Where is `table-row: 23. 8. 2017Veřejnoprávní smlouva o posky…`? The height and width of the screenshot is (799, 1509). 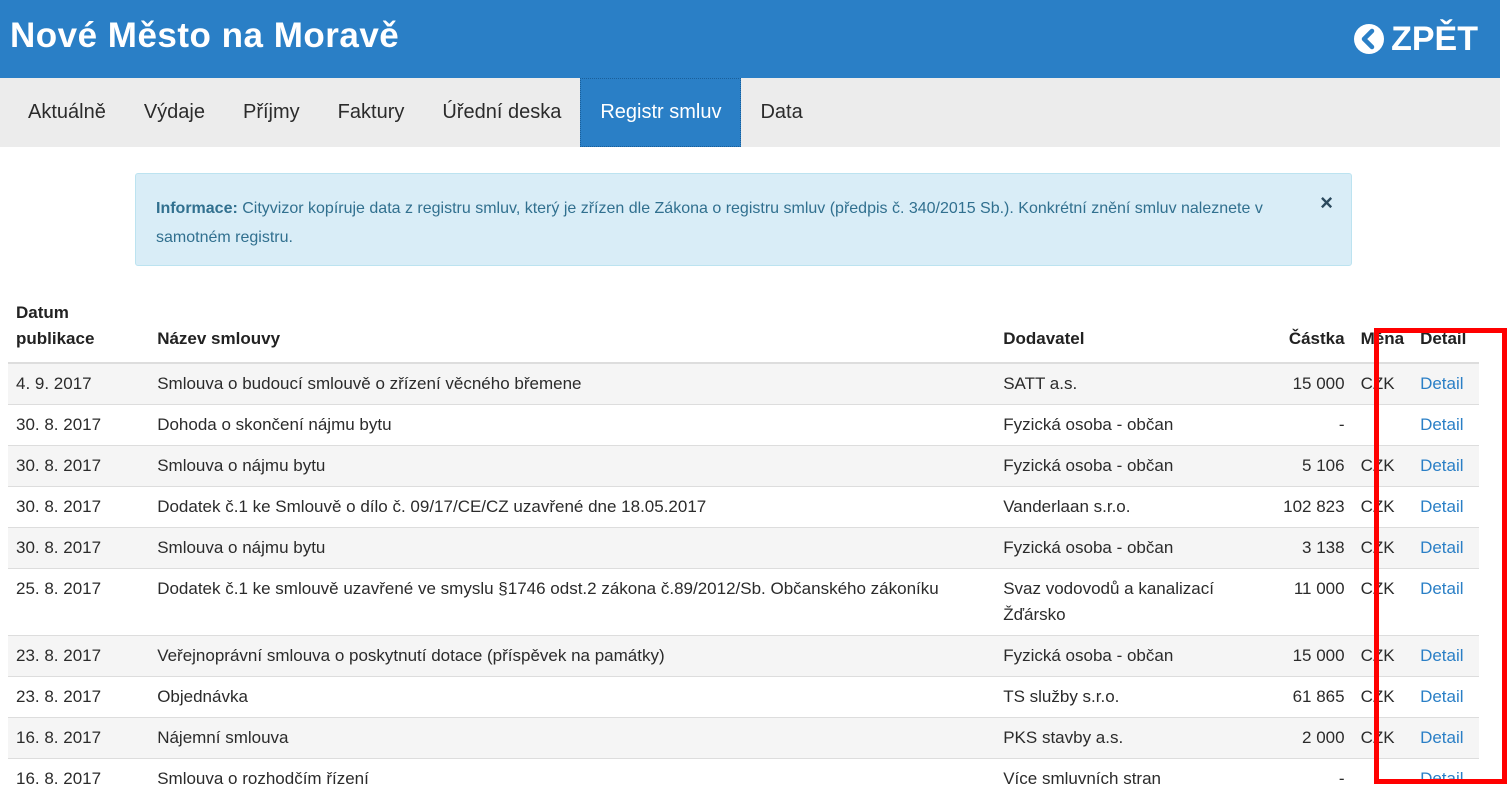 table-row: 23. 8. 2017Veřejnoprávní smlouva o posky… is located at coordinates (743, 656).